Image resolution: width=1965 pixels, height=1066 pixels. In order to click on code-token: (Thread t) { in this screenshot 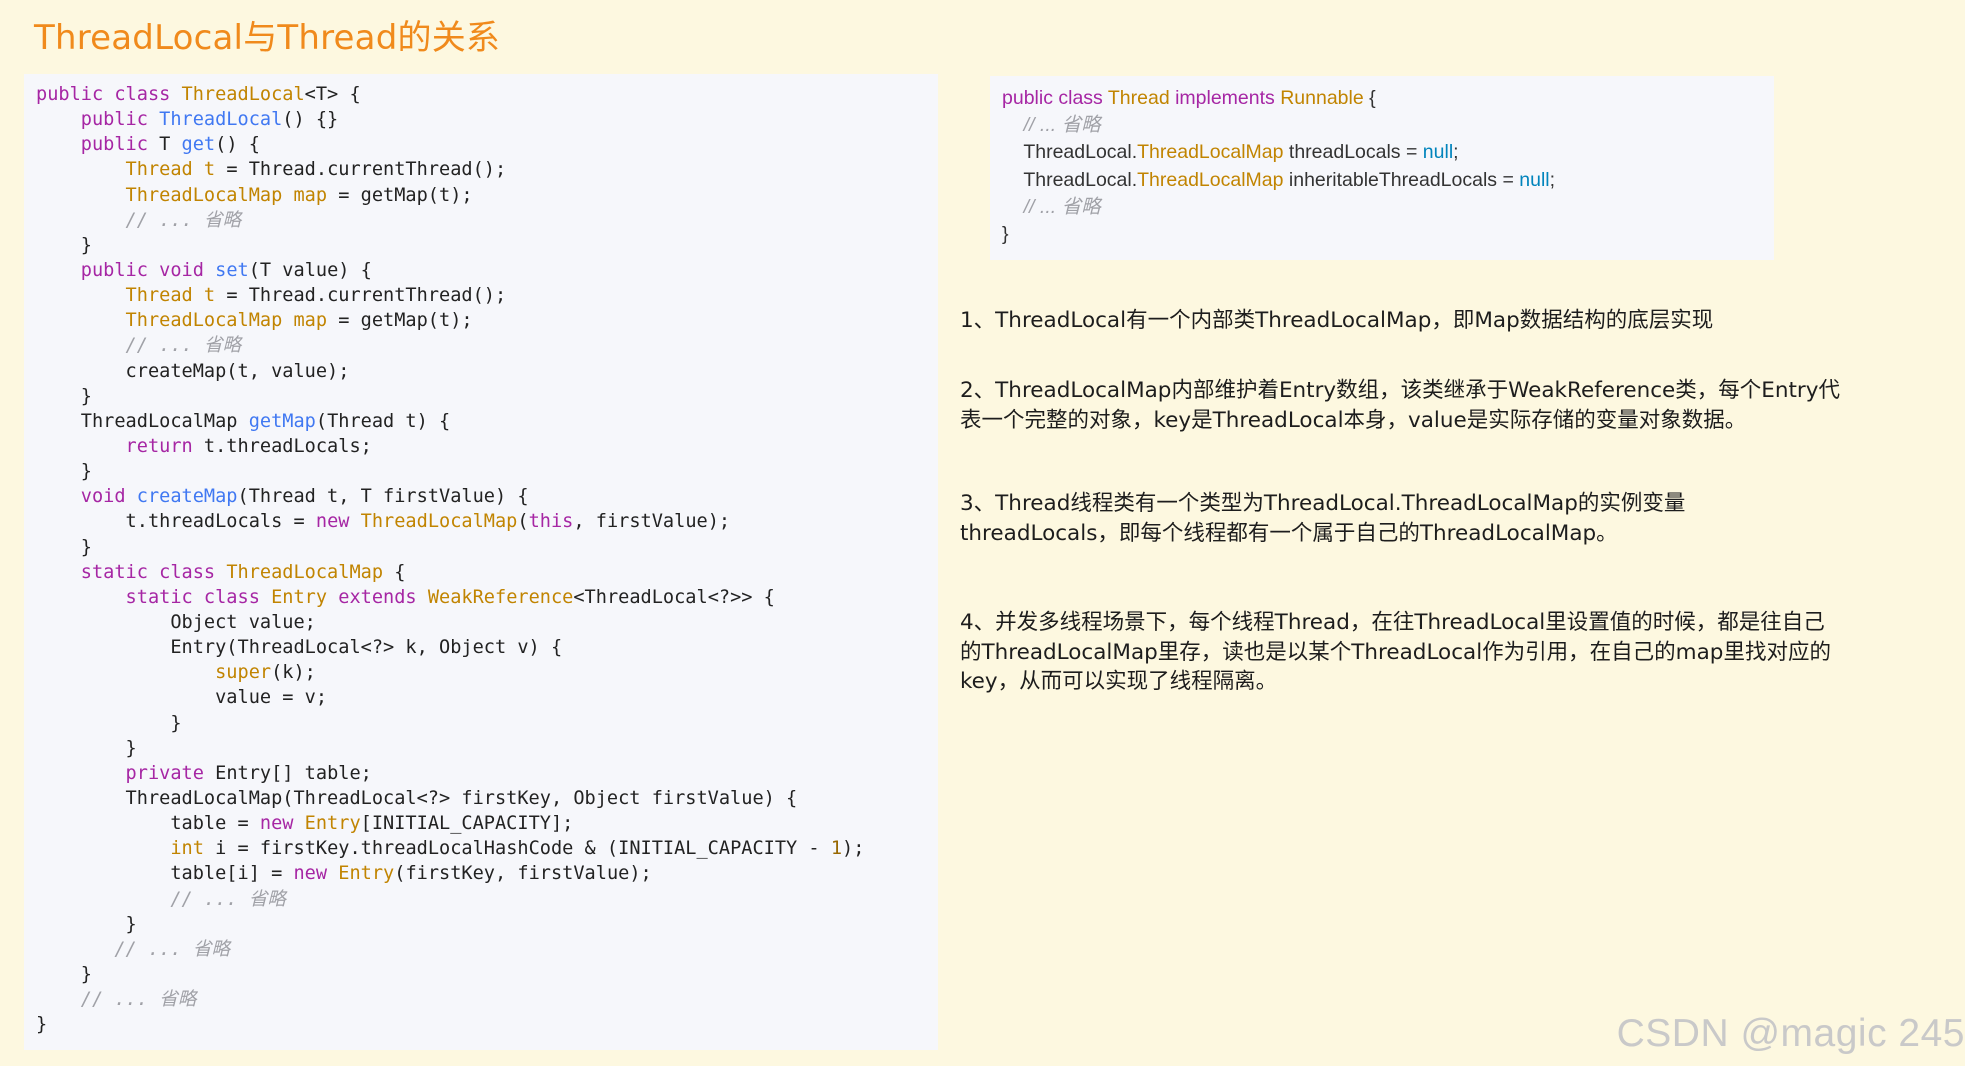, I will do `click(383, 421)`.